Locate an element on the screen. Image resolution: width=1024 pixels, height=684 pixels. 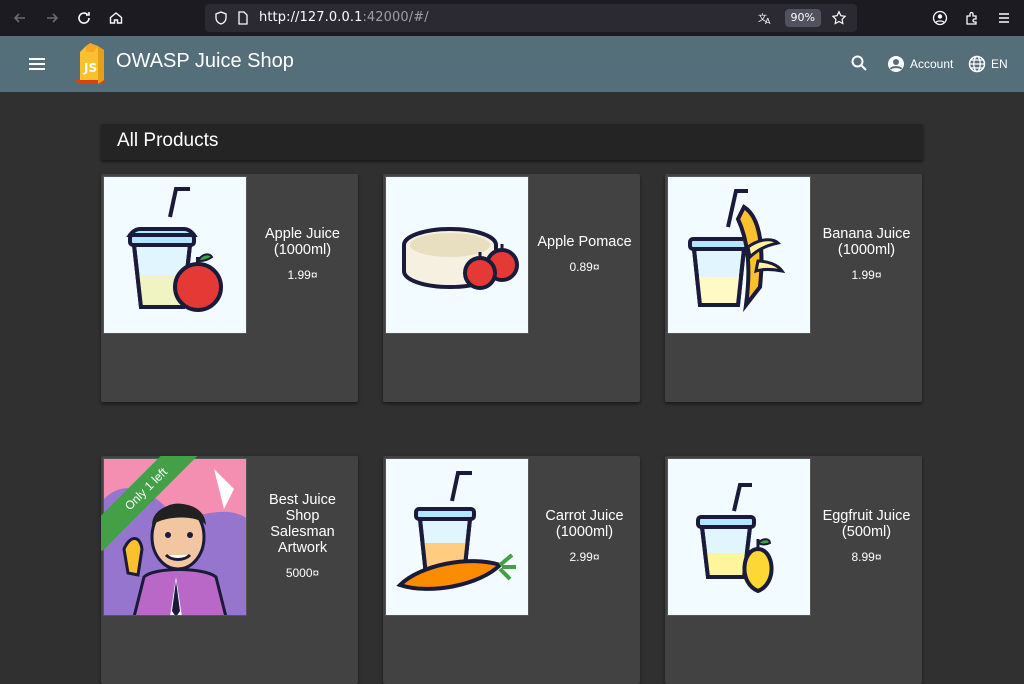
product-card-eggfruit-juice: Eggfruit Juice (500ml) 8.99¤ is located at coordinates (793, 570).